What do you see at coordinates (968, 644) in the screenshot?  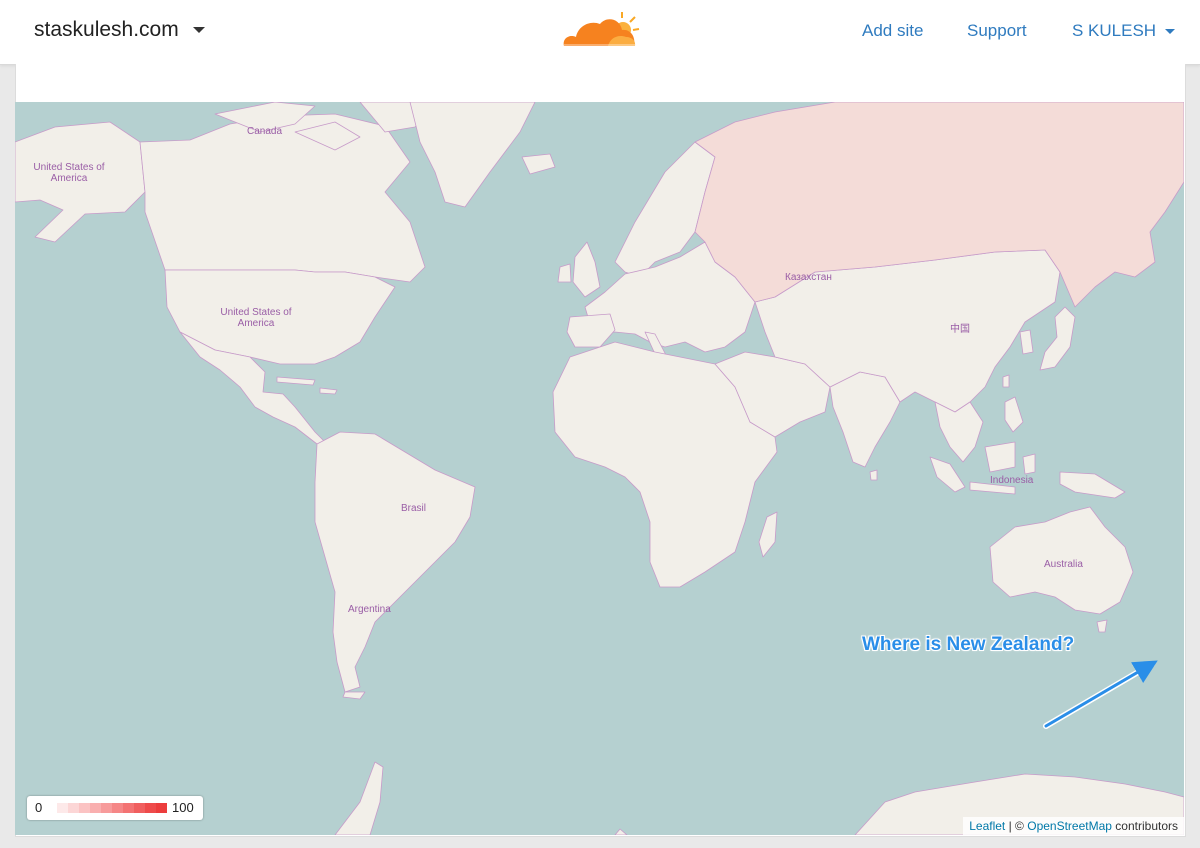 I see `annotation-text: Where is New Zealand?` at bounding box center [968, 644].